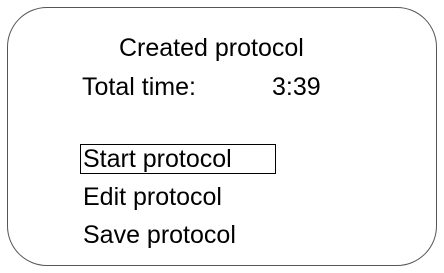 The image size is (444, 273). Describe the element at coordinates (152, 197) in the screenshot. I see `menu-item-edit-protocol: Edit protocol` at that location.